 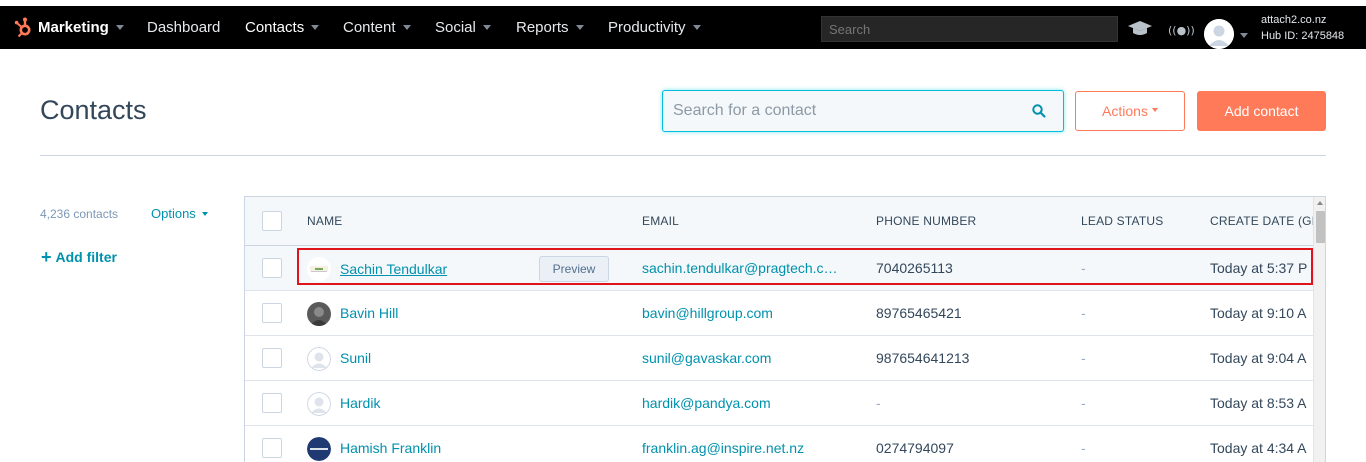 I want to click on marketing-menu: Marketing, so click(x=81, y=27).